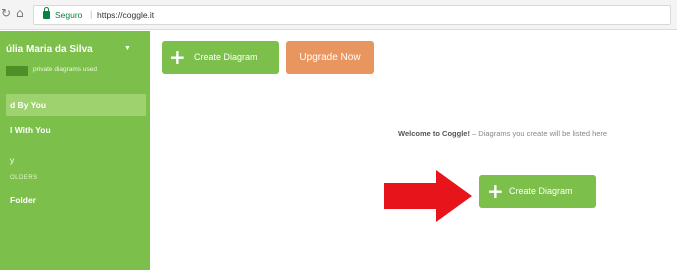  I want to click on lock-icon, so click(46, 13).